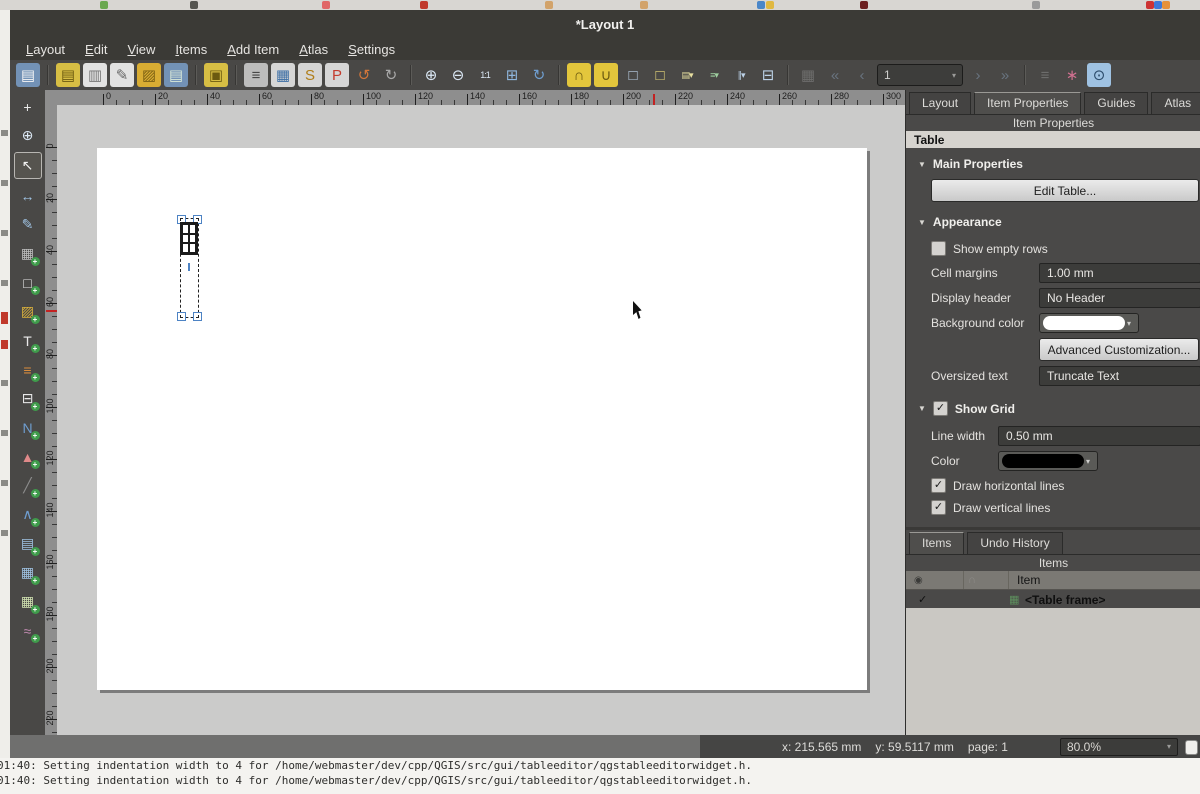  What do you see at coordinates (937, 543) in the screenshot?
I see `tab-items: Items` at bounding box center [937, 543].